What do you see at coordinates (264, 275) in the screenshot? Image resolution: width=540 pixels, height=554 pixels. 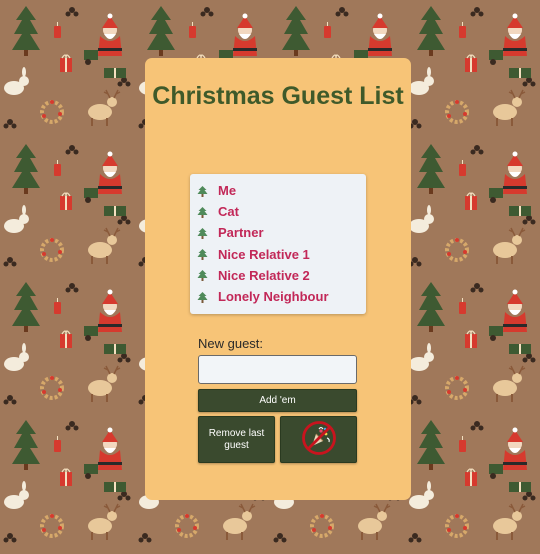 I see `guest-name: Nice Relative 2` at bounding box center [264, 275].